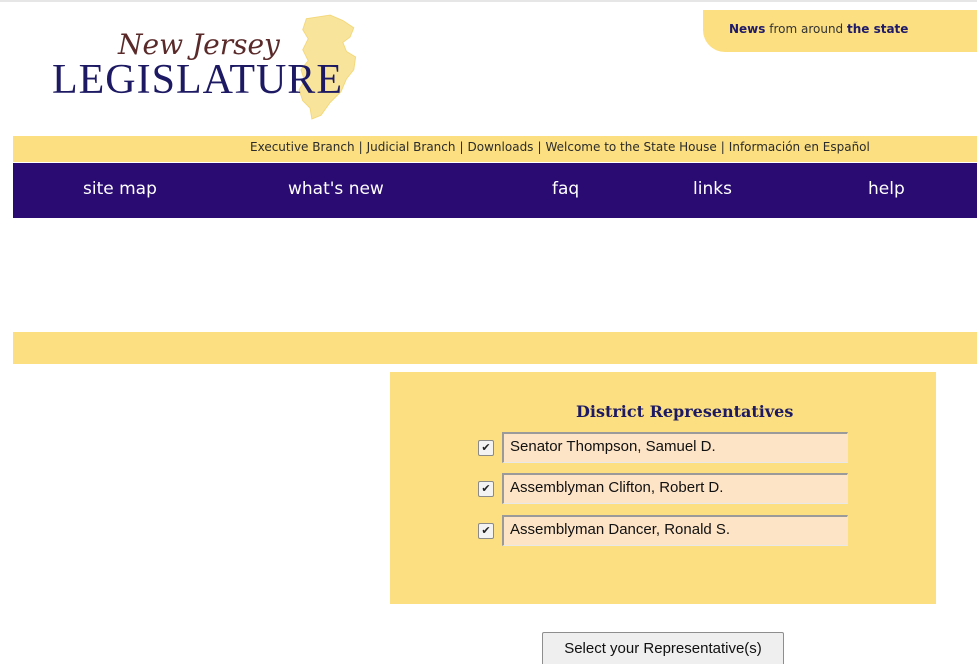  What do you see at coordinates (120, 189) in the screenshot?
I see `nav-site-map: site map` at bounding box center [120, 189].